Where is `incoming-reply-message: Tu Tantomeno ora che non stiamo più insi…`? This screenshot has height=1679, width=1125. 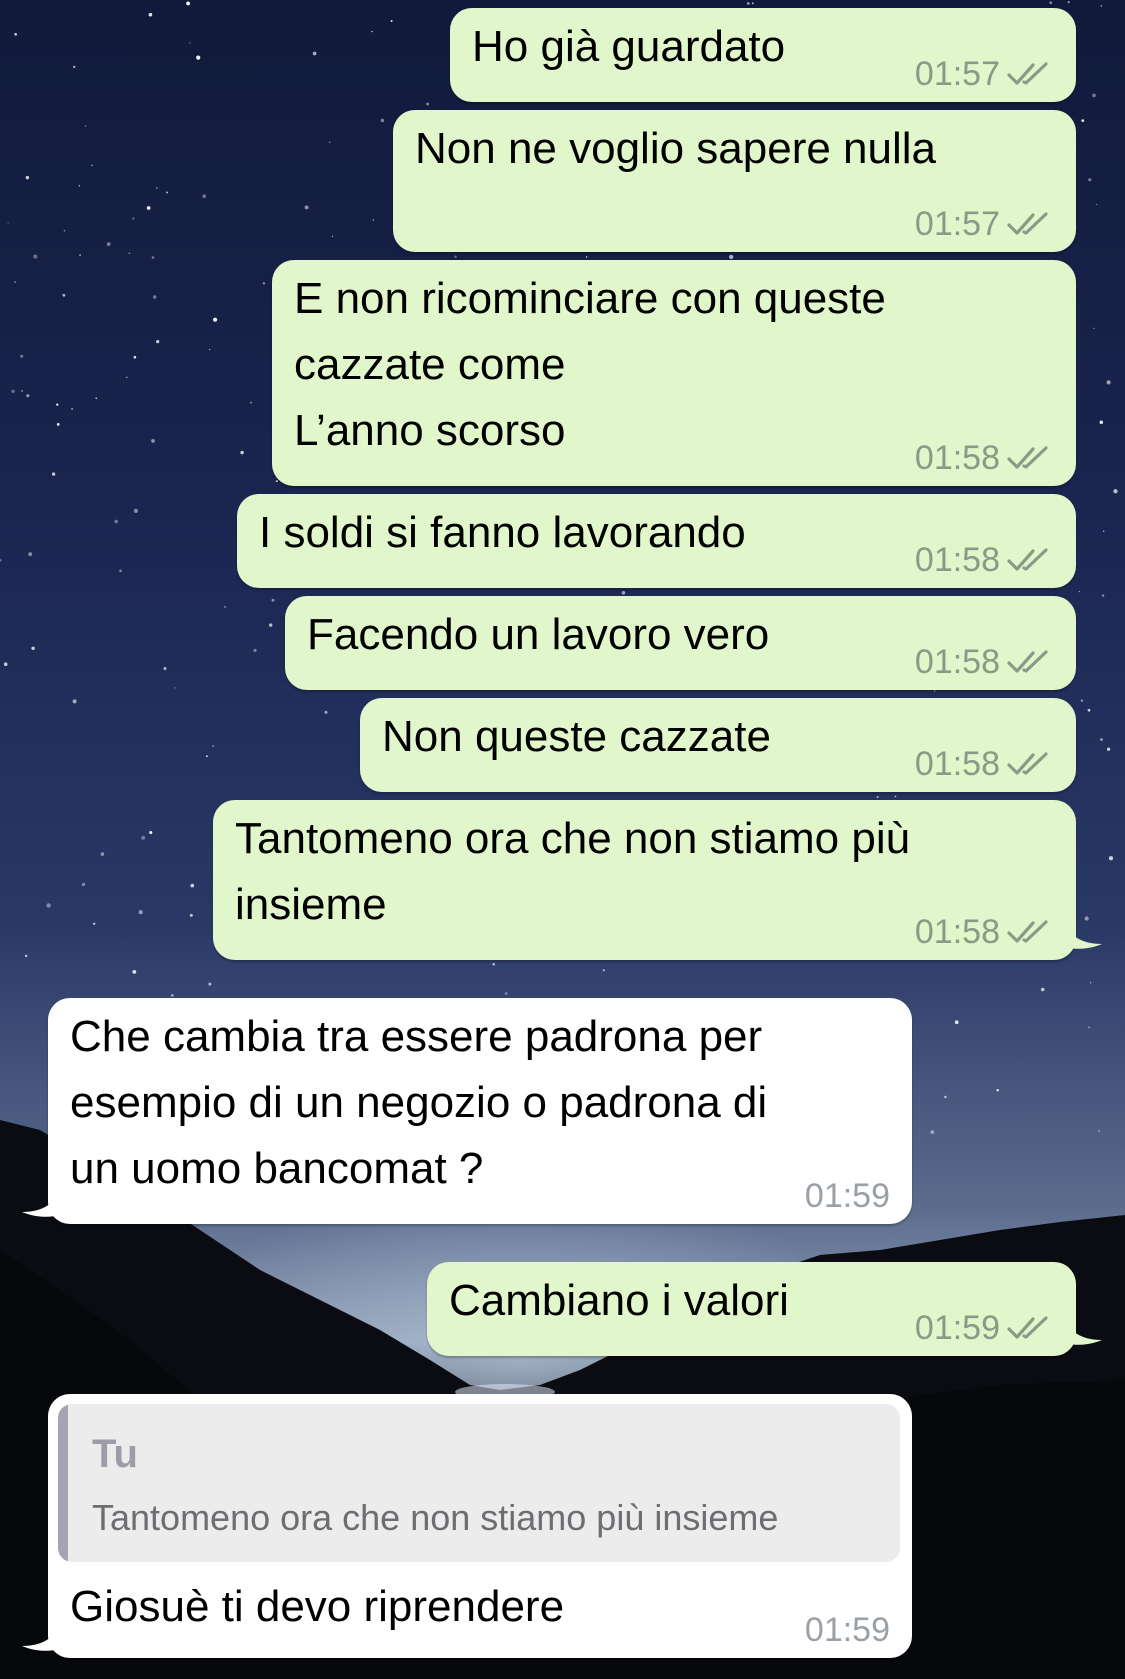 incoming-reply-message: Tu Tantomeno ora che non stiamo più insi… is located at coordinates (480, 1526).